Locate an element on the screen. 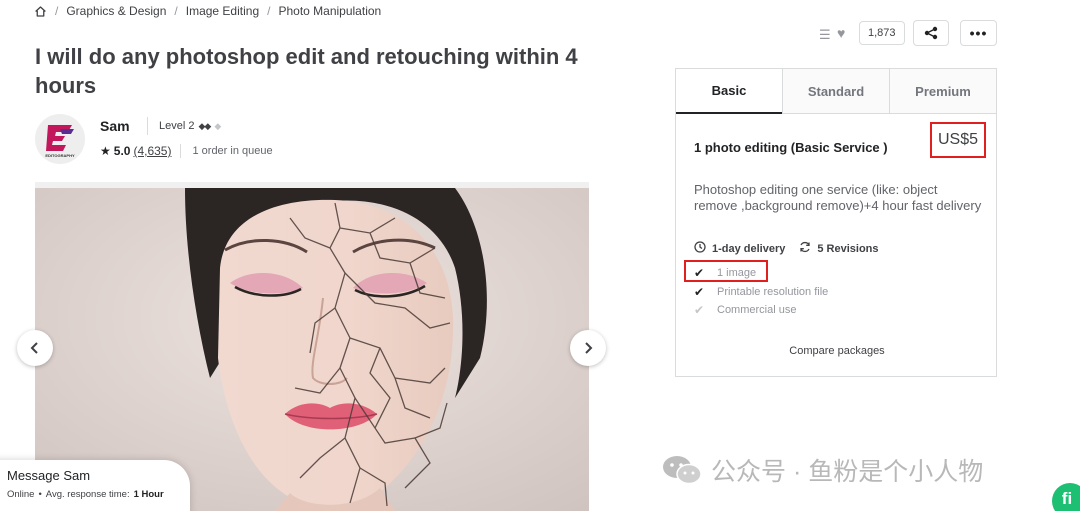  chevron-left-icon is located at coordinates (34, 348).